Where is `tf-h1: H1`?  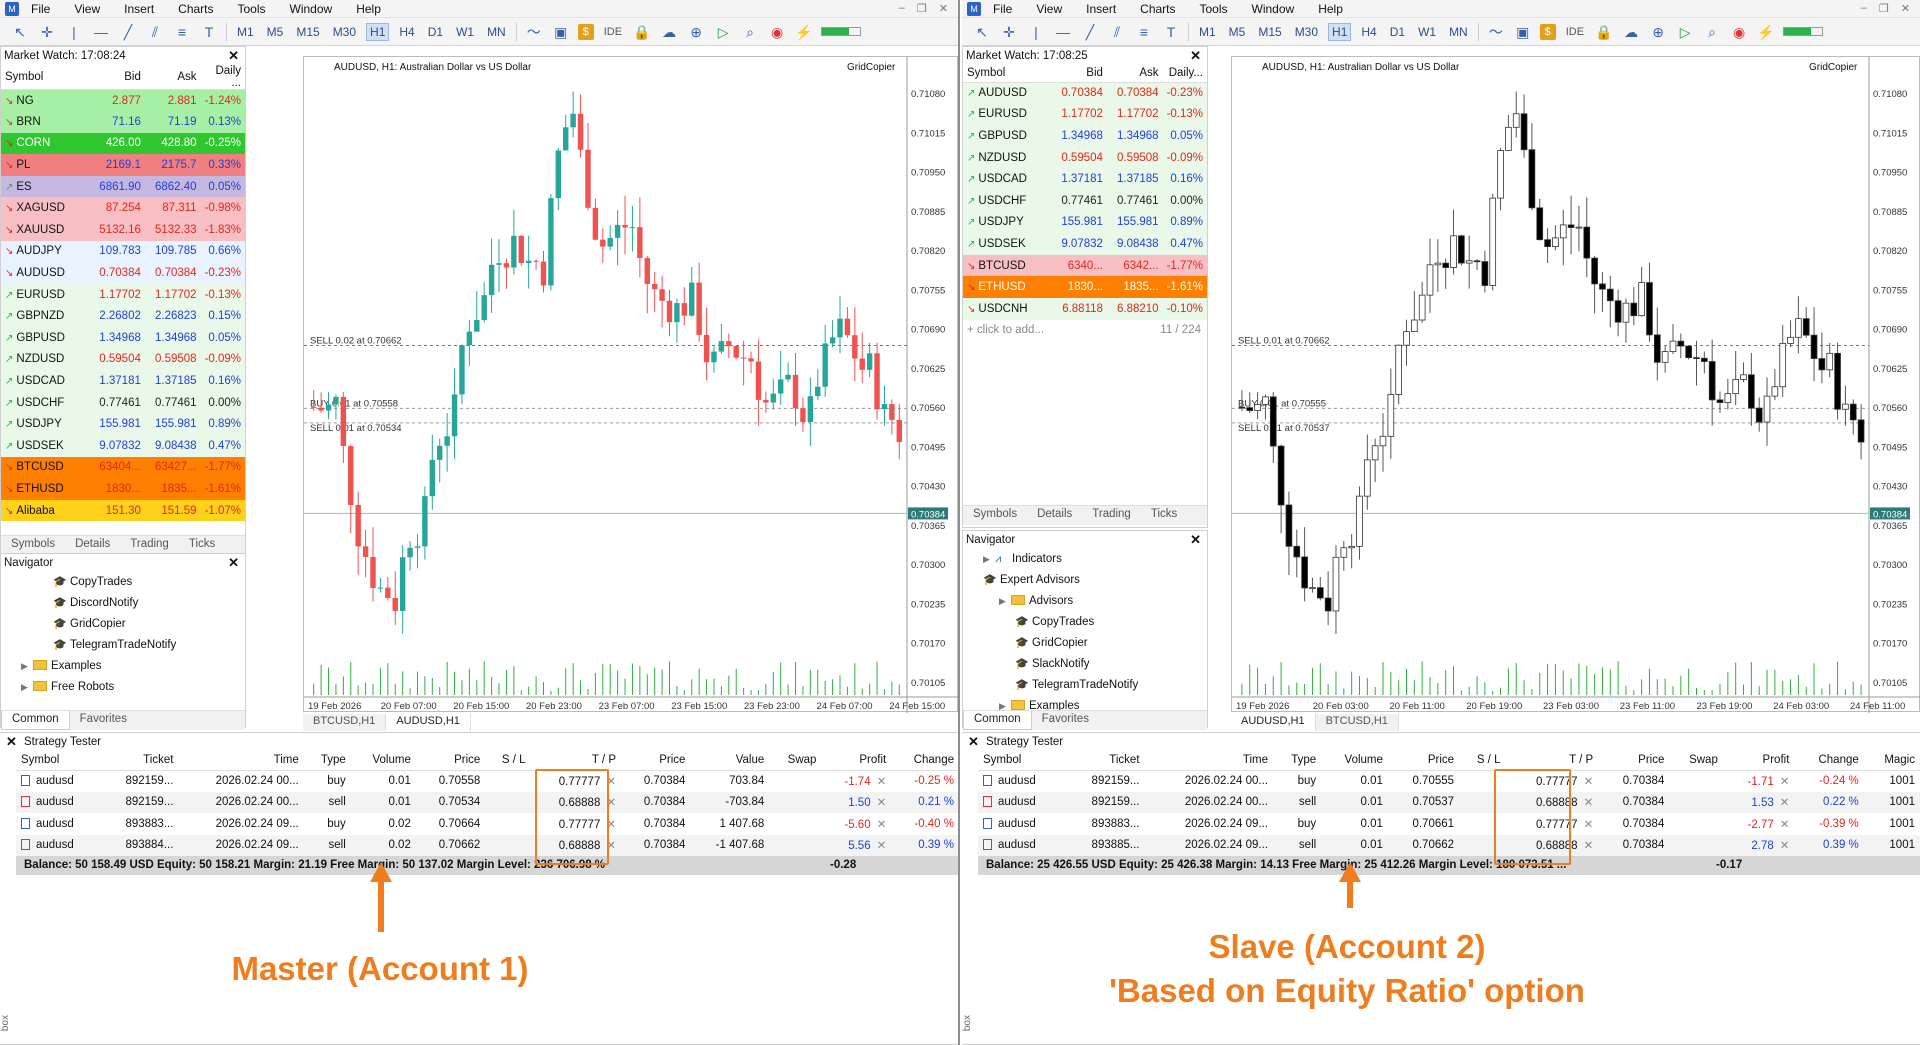 tf-h1: H1 is located at coordinates (378, 31).